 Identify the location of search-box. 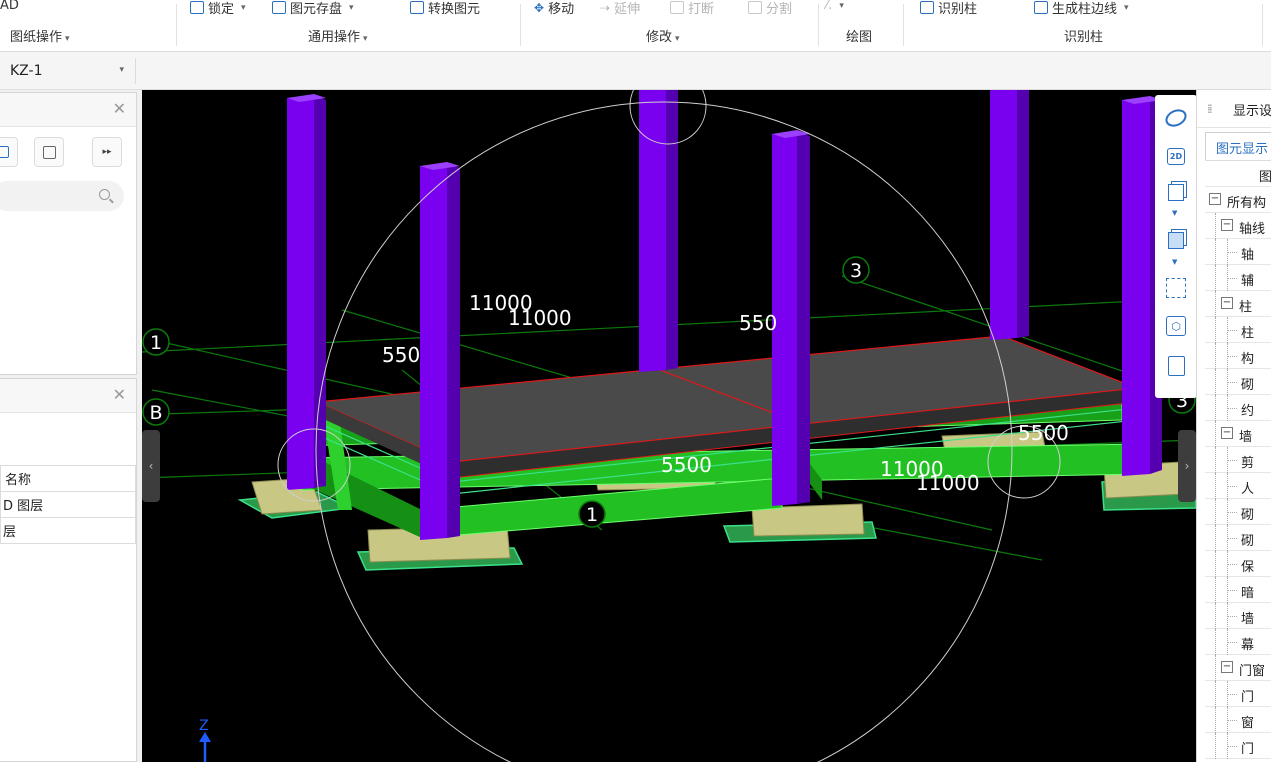
(62, 196).